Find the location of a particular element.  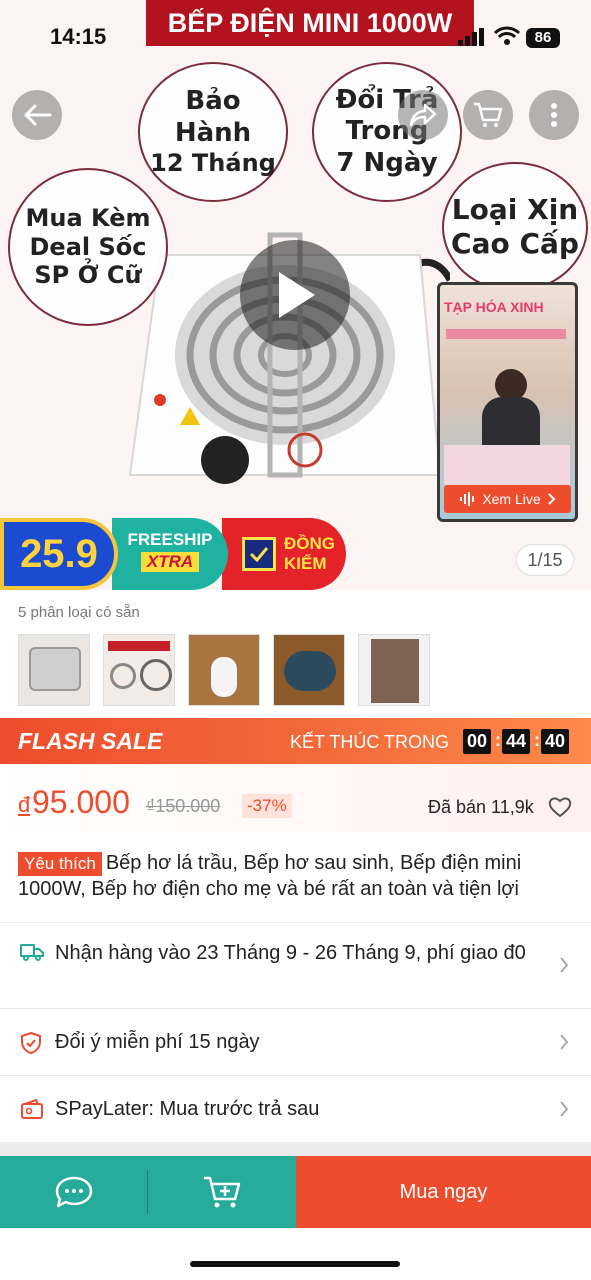

favorite-tag: Yêu thích is located at coordinates (60, 864).